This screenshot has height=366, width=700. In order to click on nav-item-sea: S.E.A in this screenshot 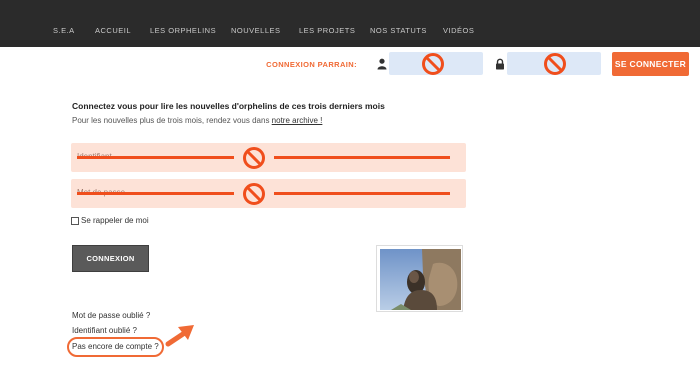, I will do `click(64, 30)`.